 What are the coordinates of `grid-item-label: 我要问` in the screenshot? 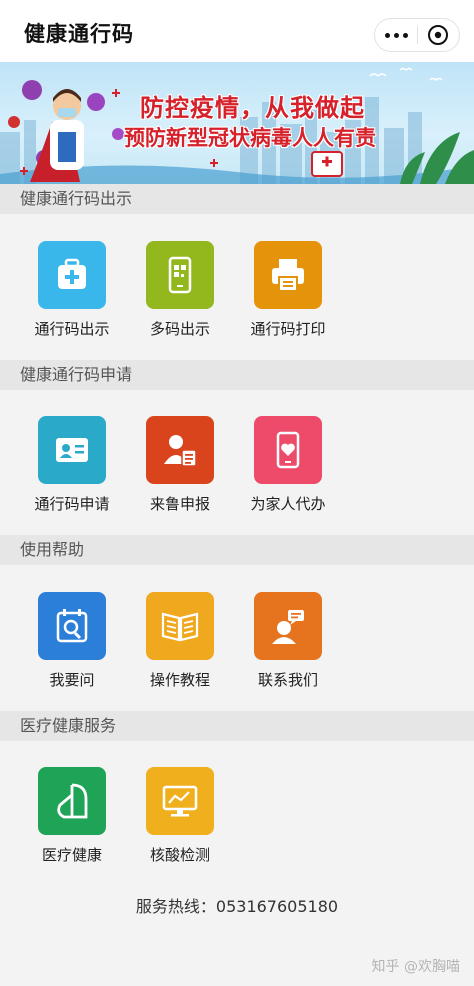 It's located at (72, 680).